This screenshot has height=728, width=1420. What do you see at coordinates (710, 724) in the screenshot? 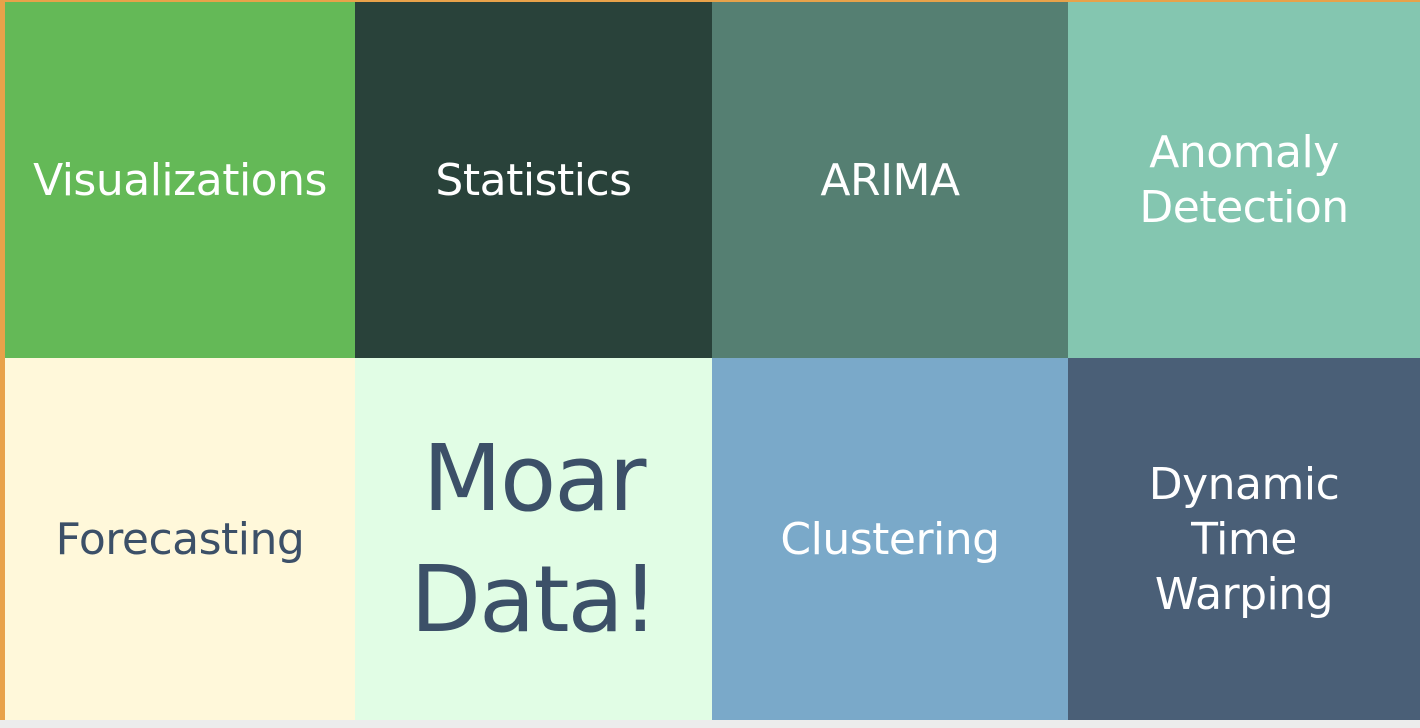
I see `slide-bottom-strip` at bounding box center [710, 724].